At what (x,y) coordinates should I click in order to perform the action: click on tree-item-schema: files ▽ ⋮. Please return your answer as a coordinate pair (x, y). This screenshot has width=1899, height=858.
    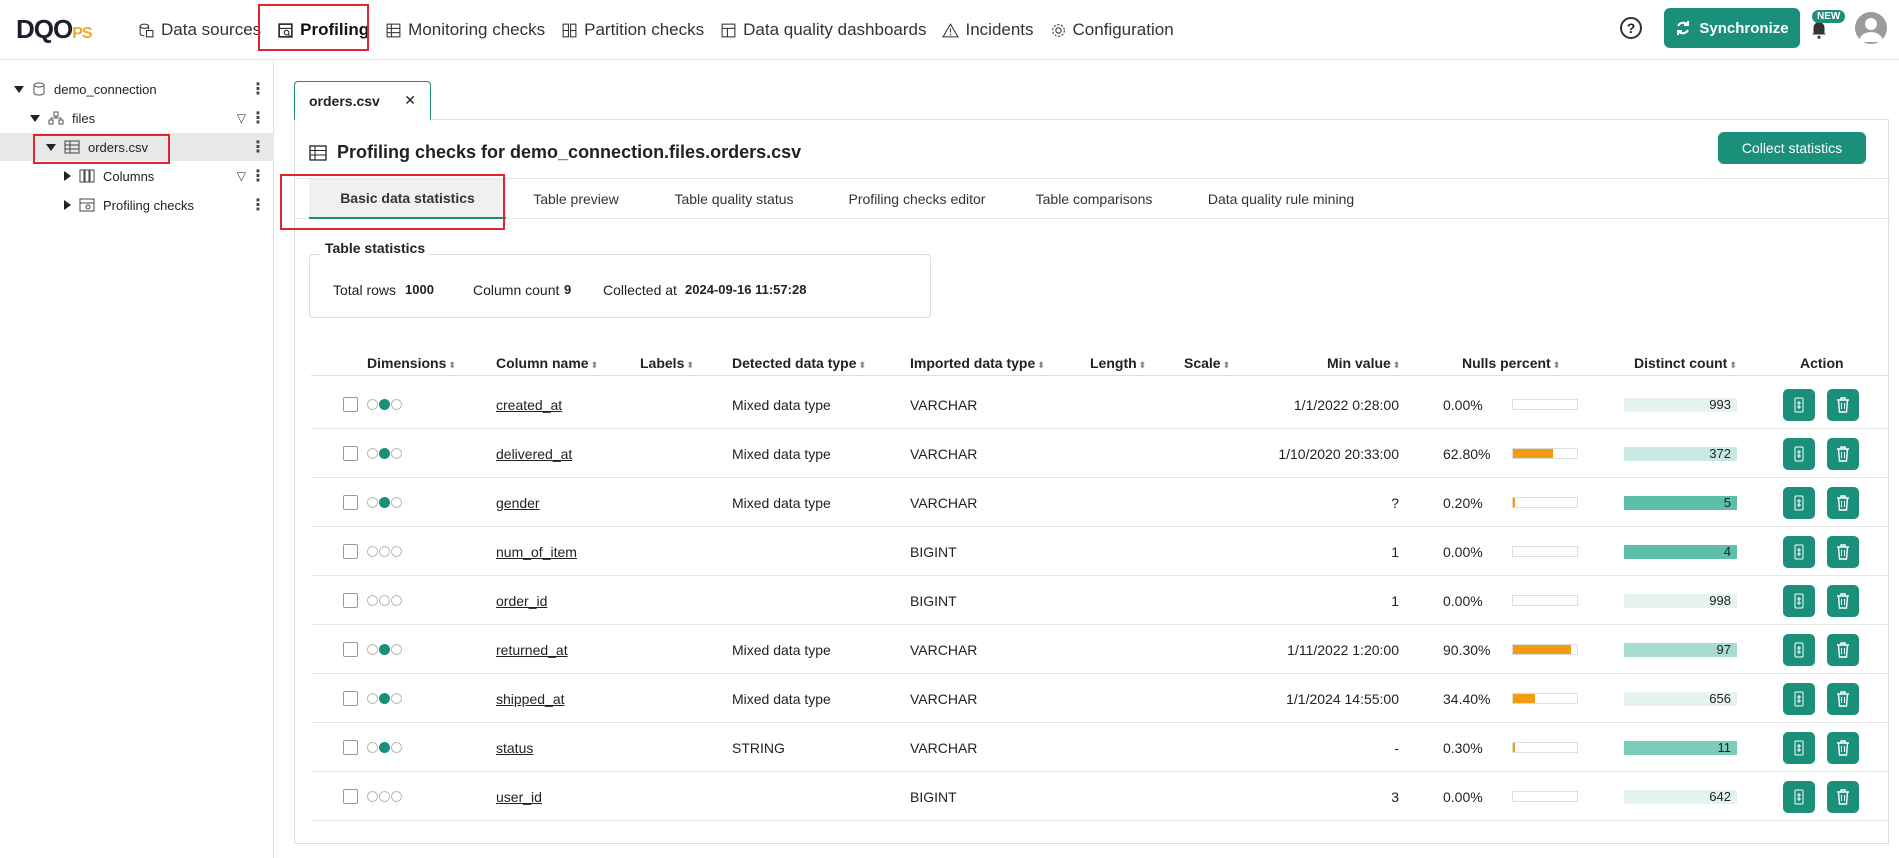
    Looking at the image, I should click on (137, 118).